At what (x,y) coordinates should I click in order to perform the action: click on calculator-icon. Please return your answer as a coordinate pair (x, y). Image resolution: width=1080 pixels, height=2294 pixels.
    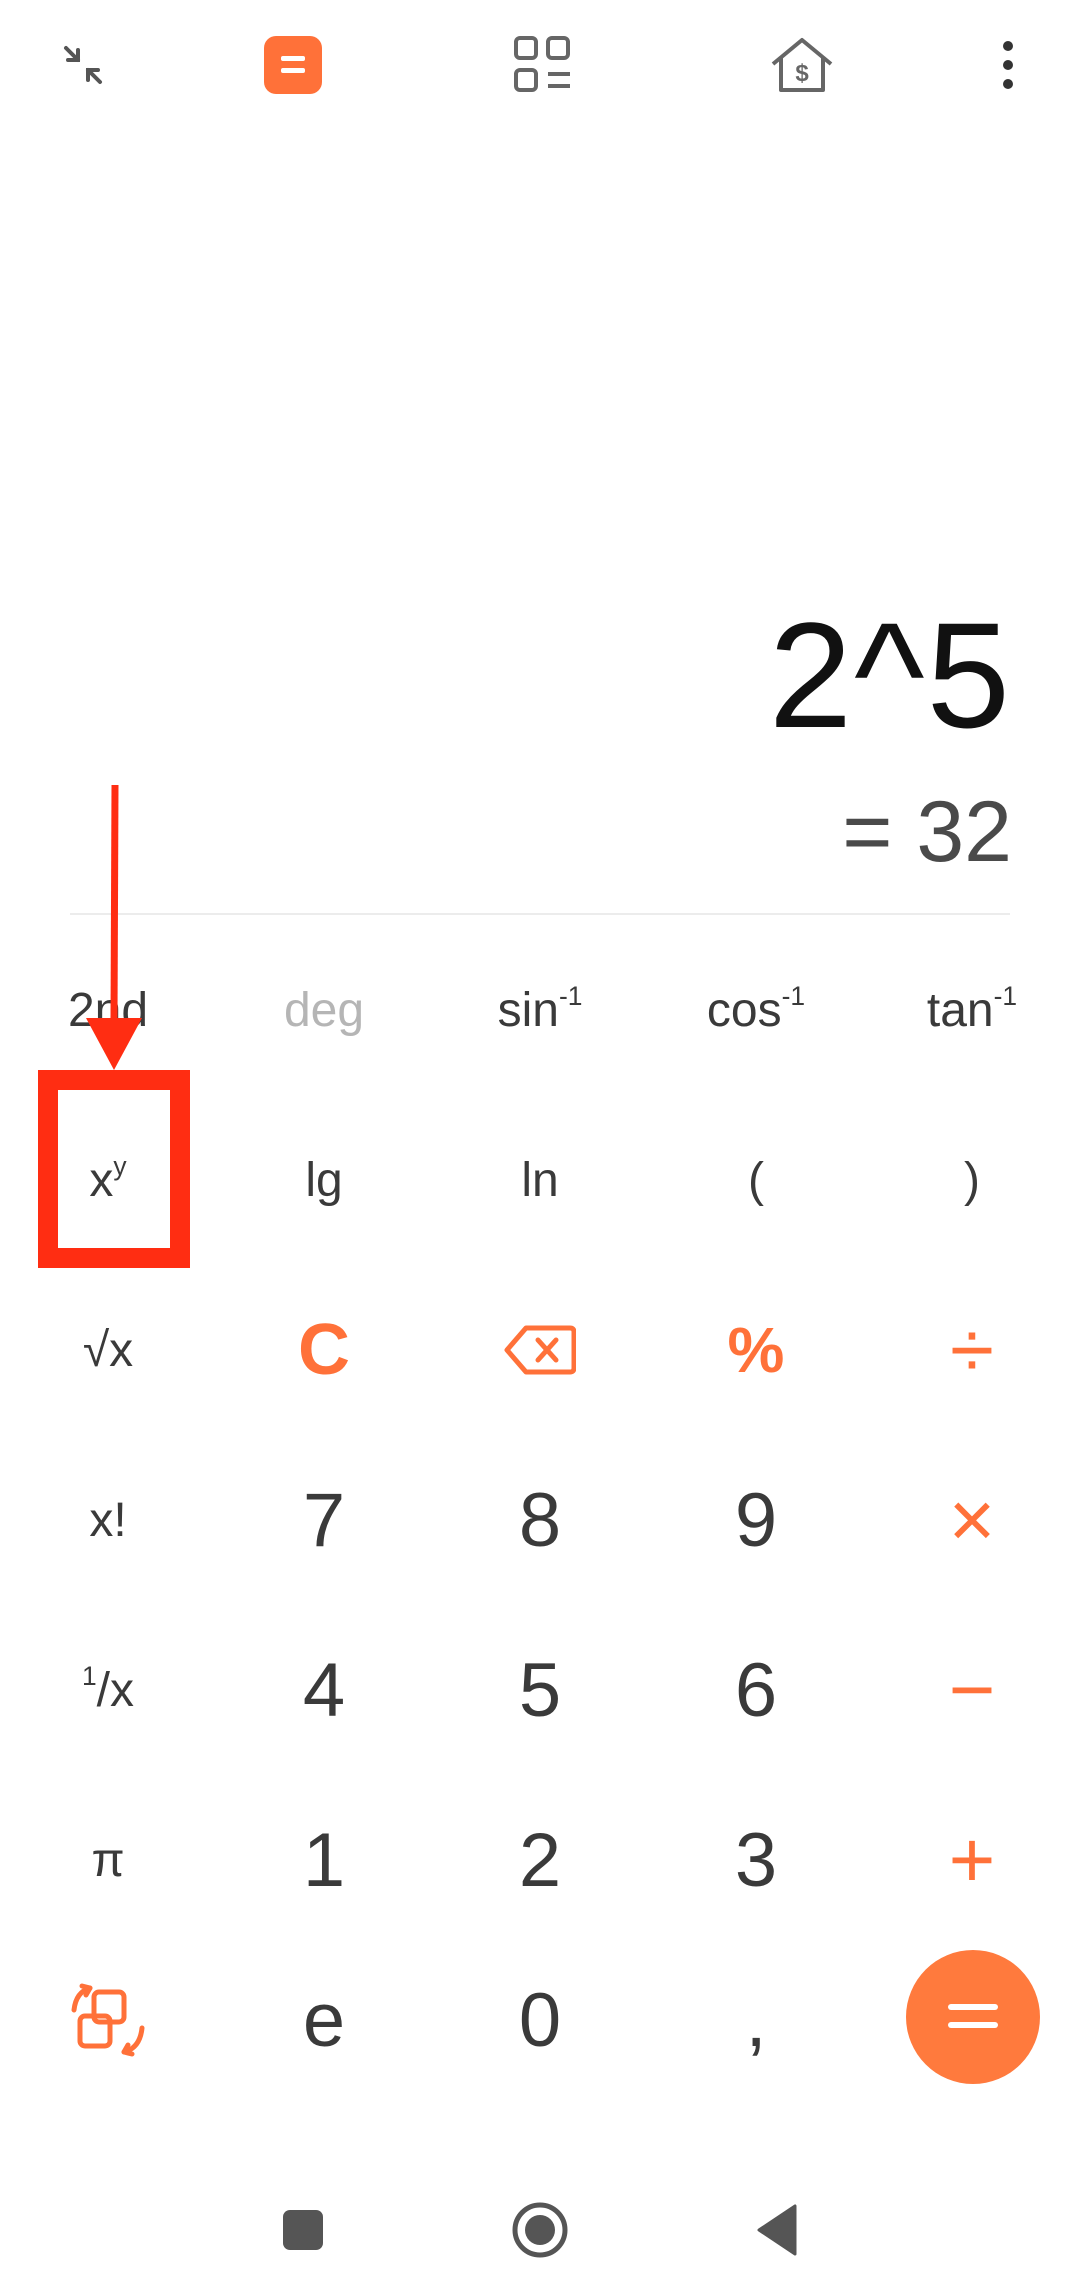
    Looking at the image, I should click on (293, 65).